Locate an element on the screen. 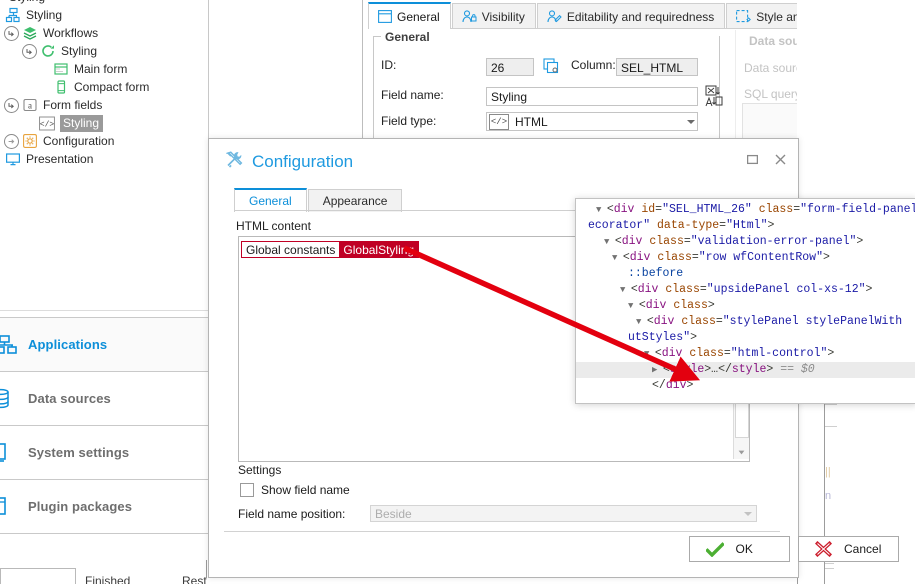 The width and height of the screenshot is (915, 584). disclosure-right-icon: ▶ is located at coordinates (657, 370).